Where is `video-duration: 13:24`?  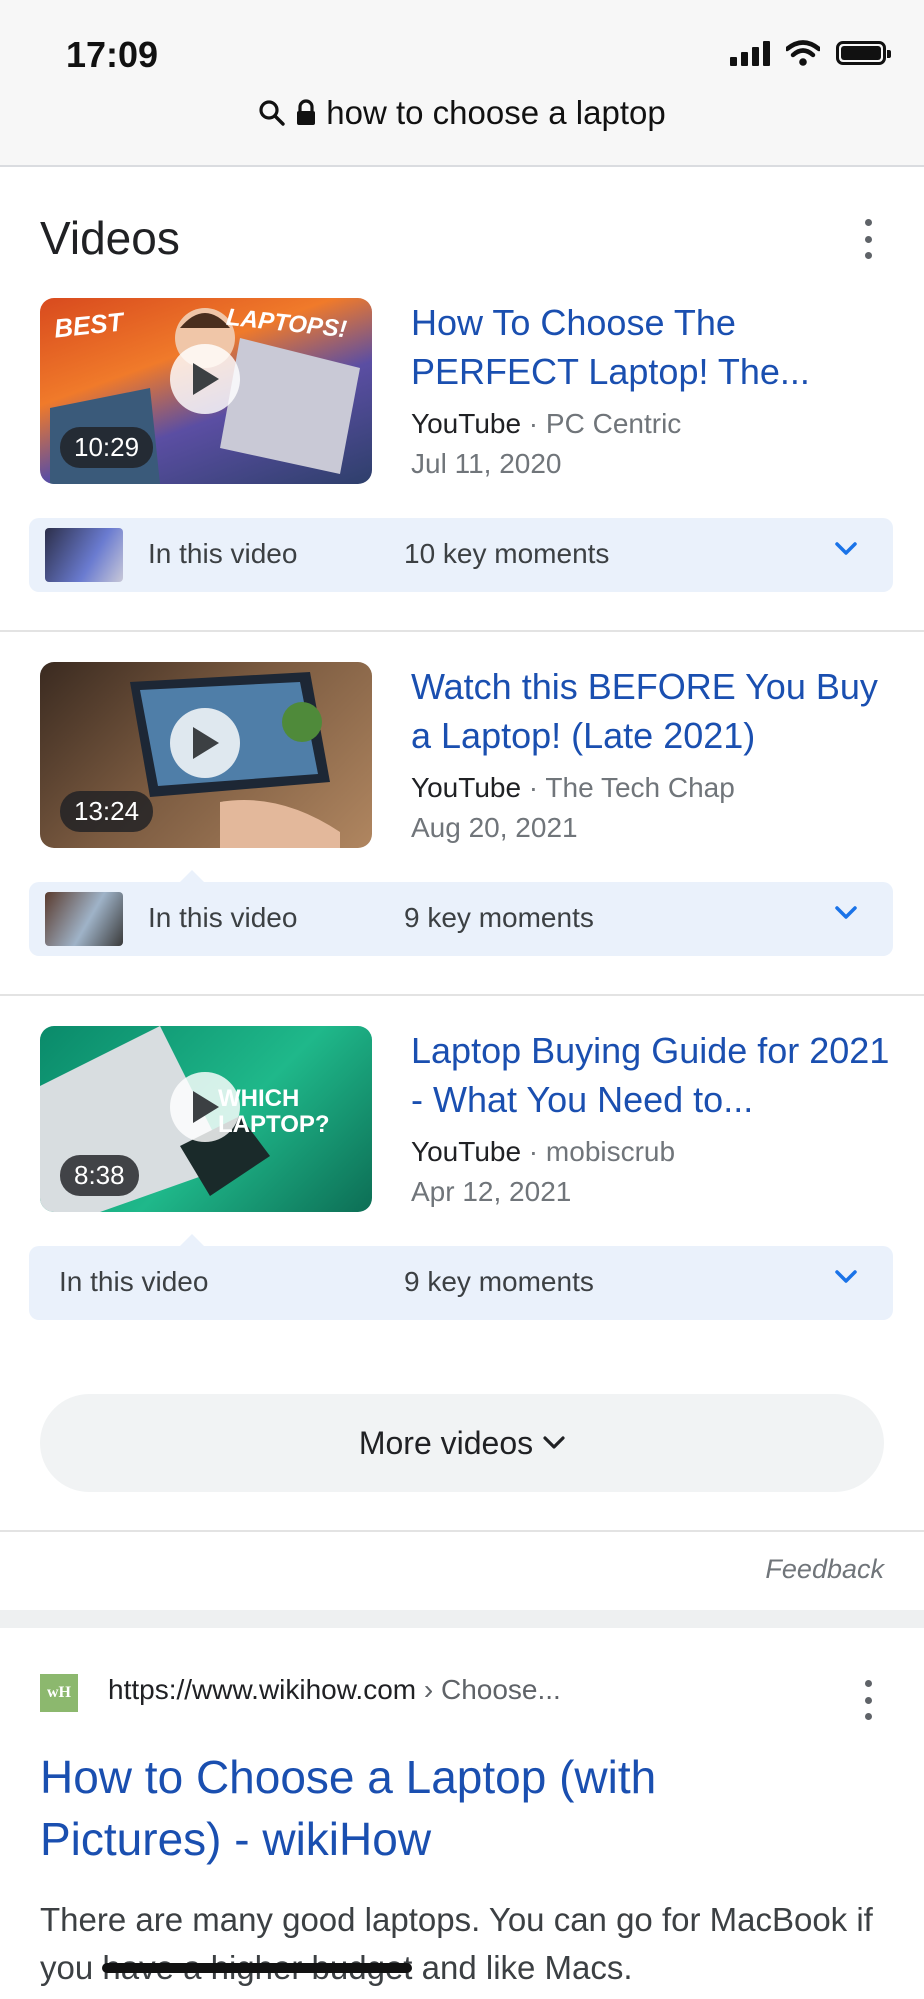 video-duration: 13:24 is located at coordinates (107, 811).